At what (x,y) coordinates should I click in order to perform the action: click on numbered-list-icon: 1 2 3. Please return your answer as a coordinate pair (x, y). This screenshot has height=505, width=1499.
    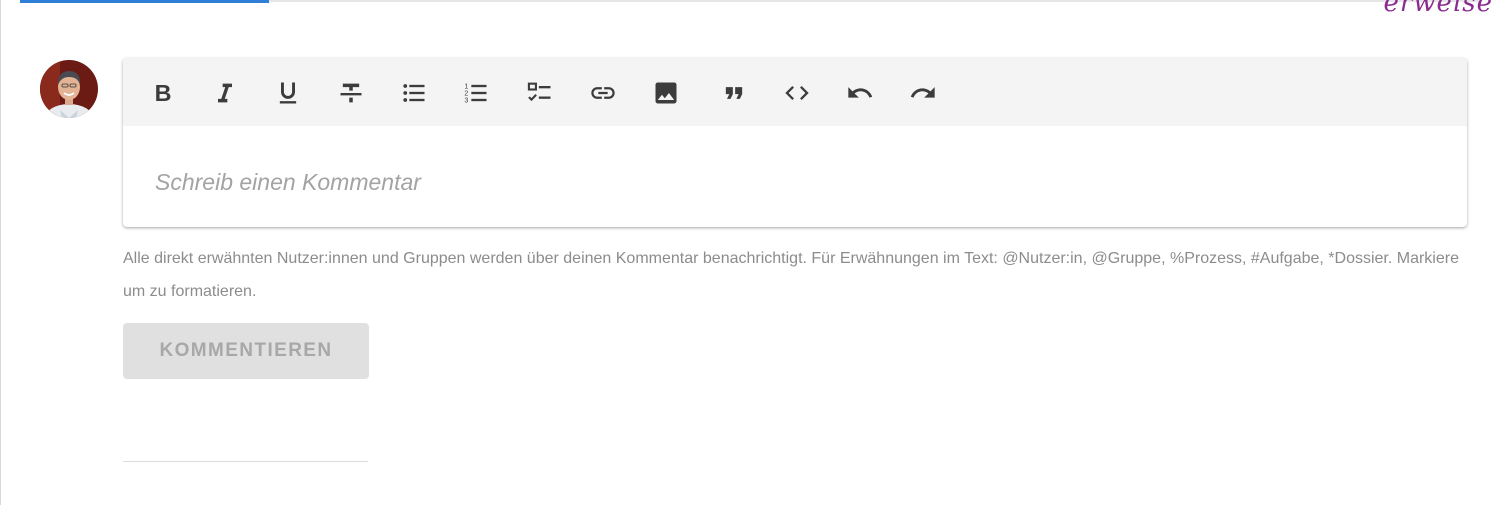
    Looking at the image, I should click on (475, 93).